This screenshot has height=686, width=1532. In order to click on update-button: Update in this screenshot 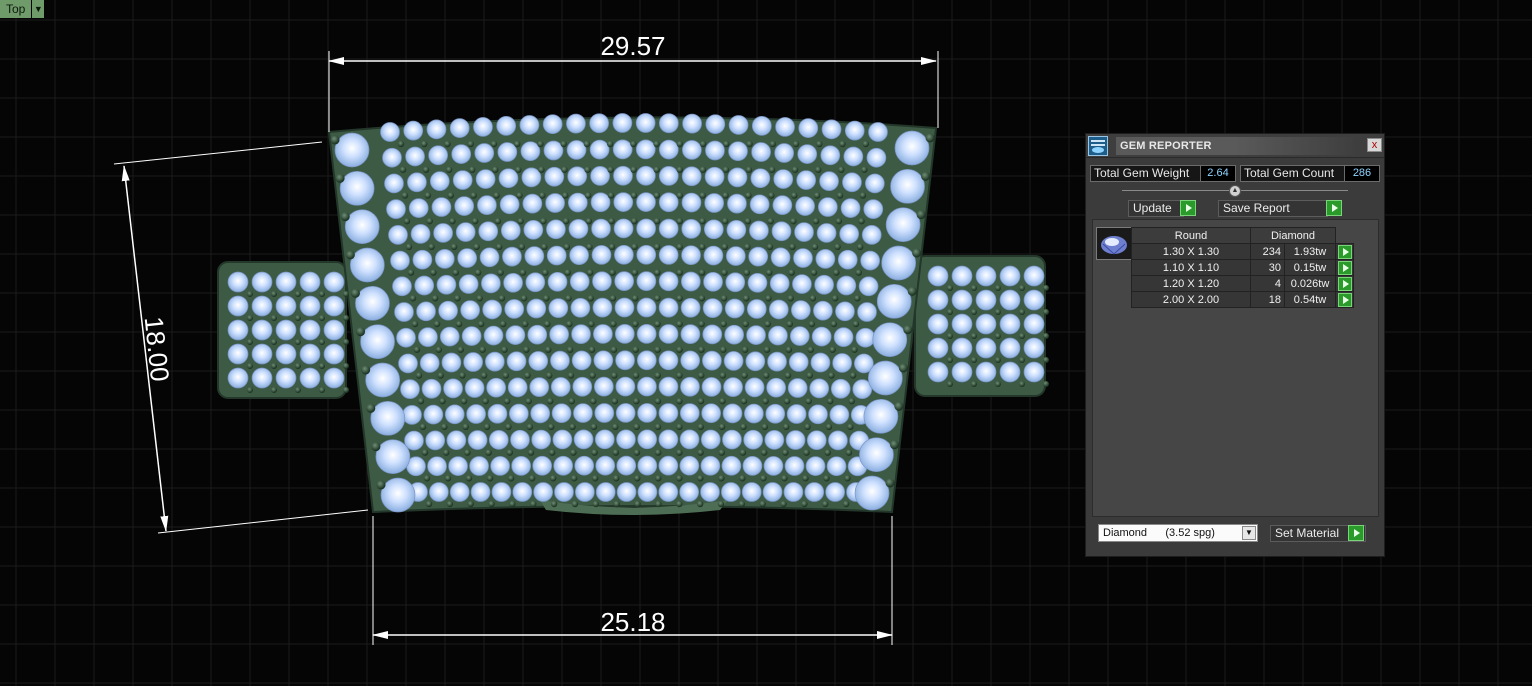, I will do `click(1156, 208)`.